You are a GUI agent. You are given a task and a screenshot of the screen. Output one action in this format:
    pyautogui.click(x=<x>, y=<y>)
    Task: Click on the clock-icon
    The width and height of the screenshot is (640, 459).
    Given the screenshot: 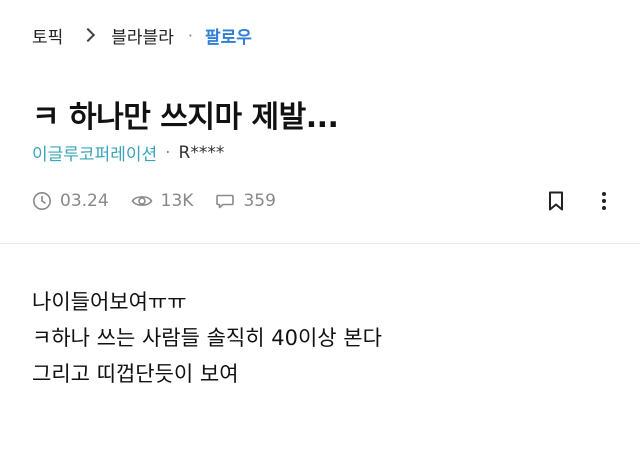 What is the action you would take?
    pyautogui.click(x=42, y=201)
    